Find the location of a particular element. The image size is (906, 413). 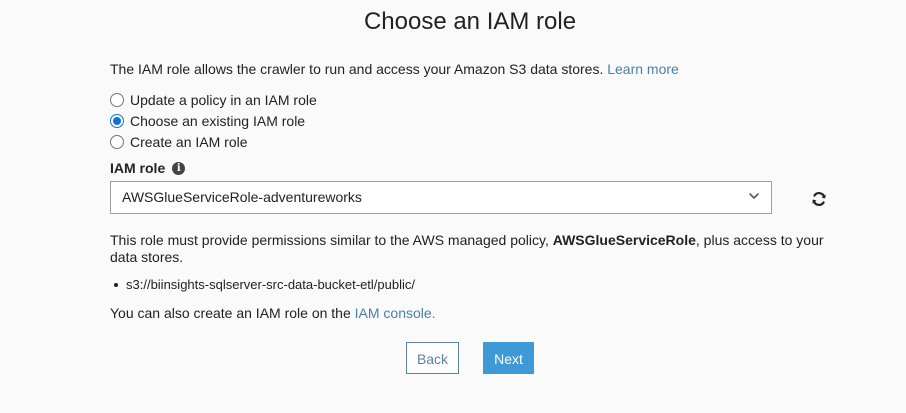

page-title: Choose an IAM role is located at coordinates (470, 21).